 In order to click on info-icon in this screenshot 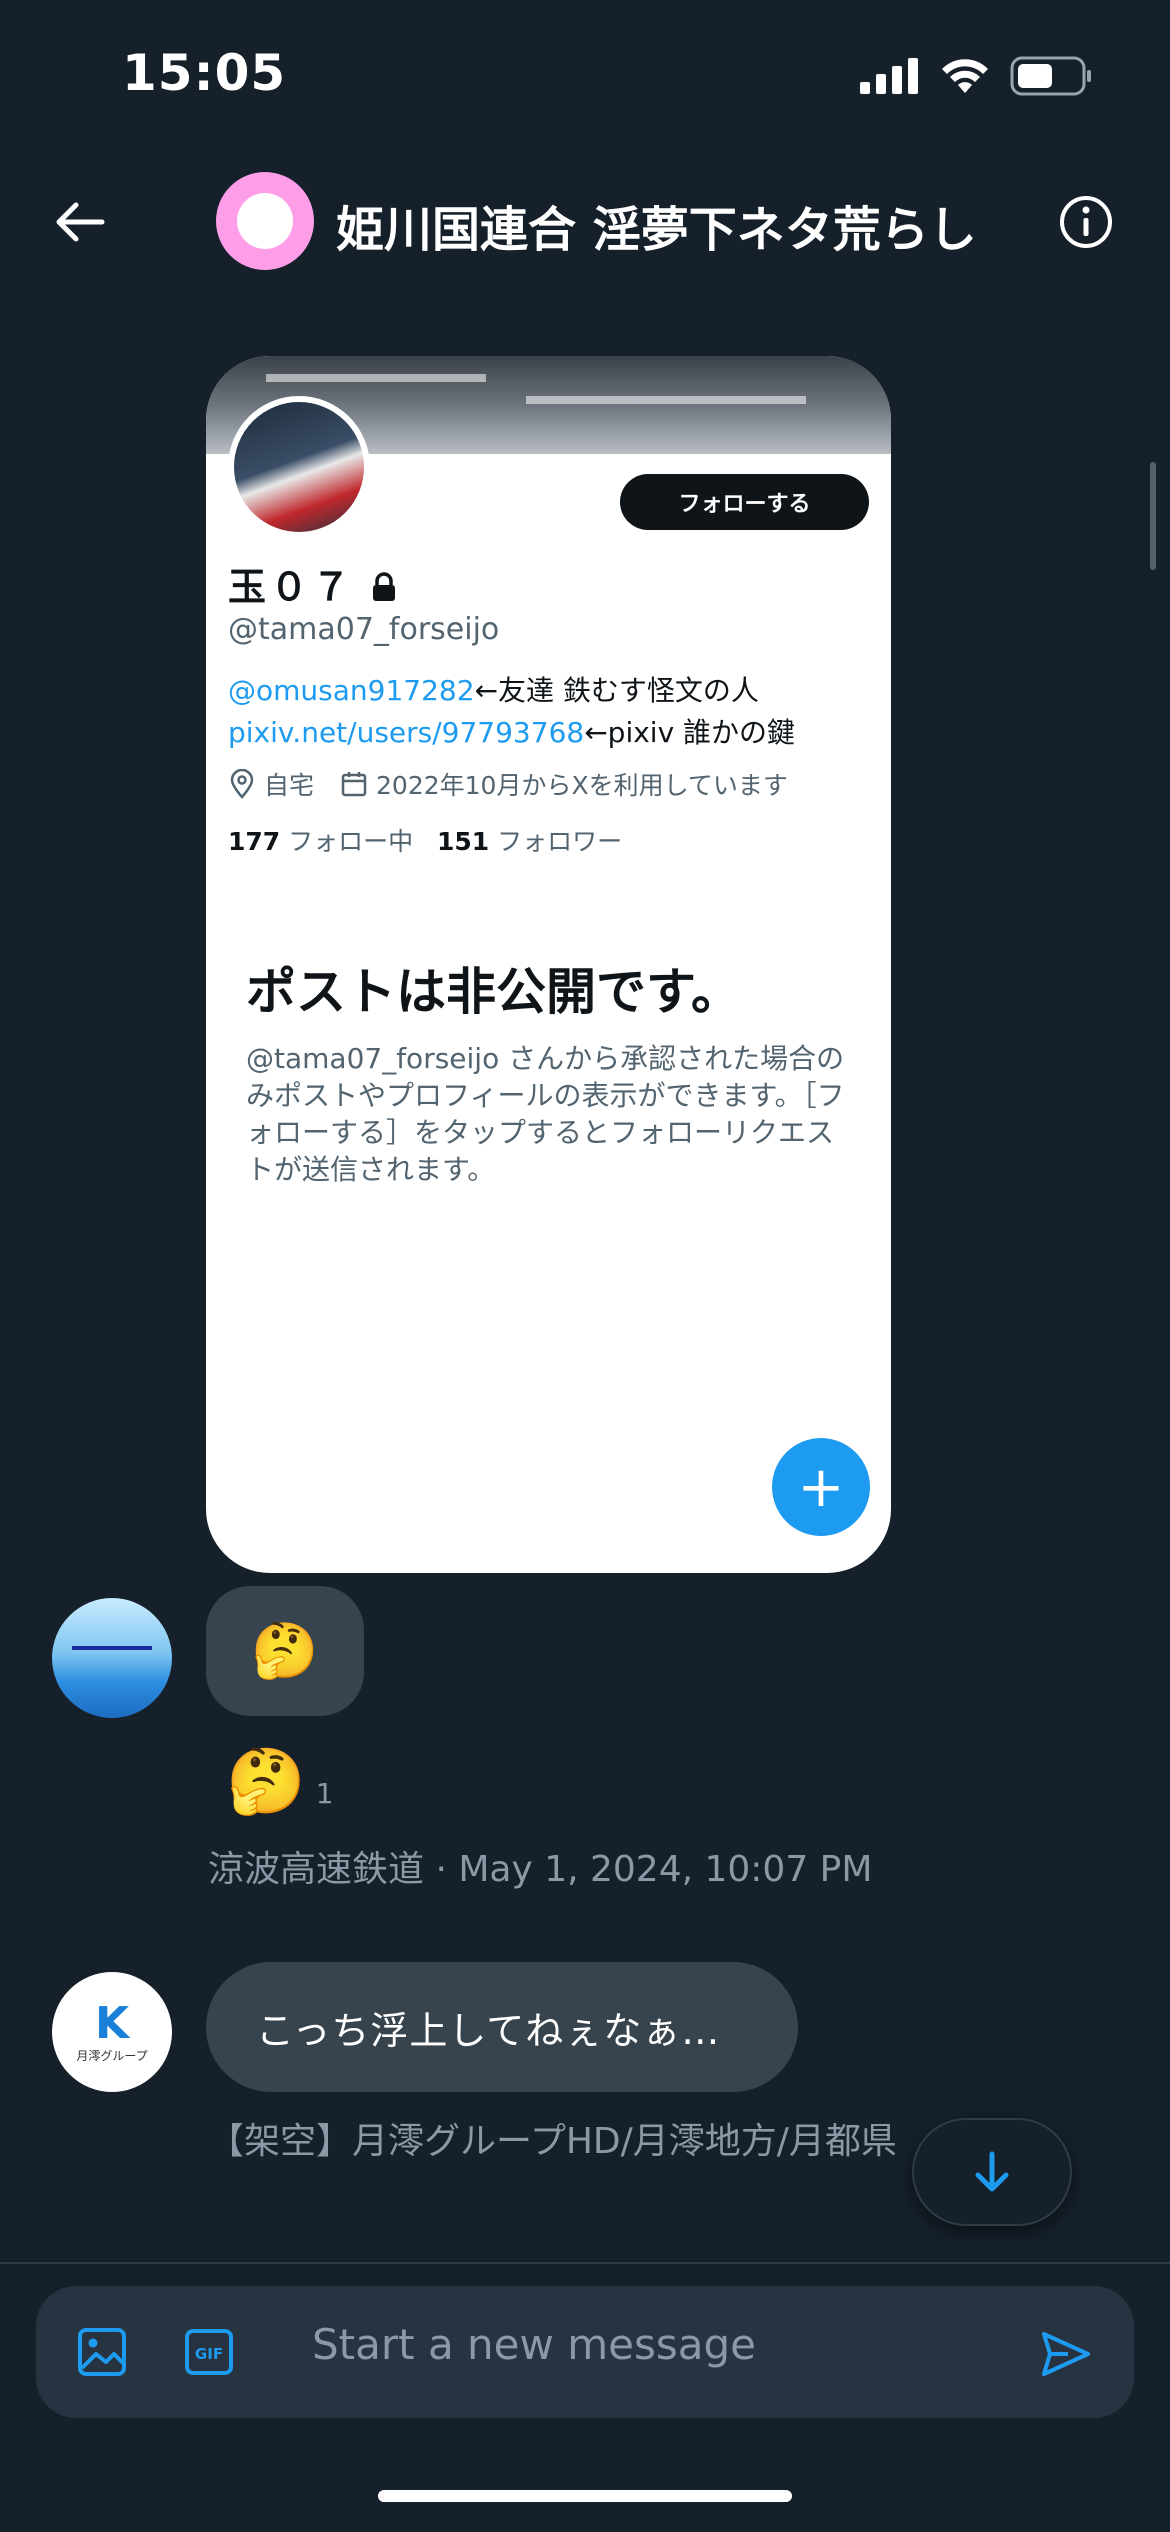, I will do `click(1086, 222)`.